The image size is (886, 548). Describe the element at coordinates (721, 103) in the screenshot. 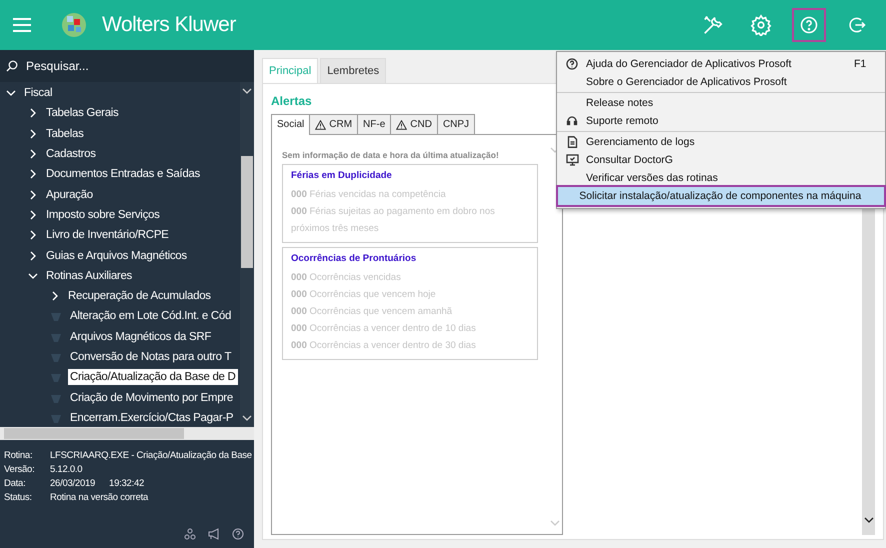

I see `menu-item: Release notes` at that location.